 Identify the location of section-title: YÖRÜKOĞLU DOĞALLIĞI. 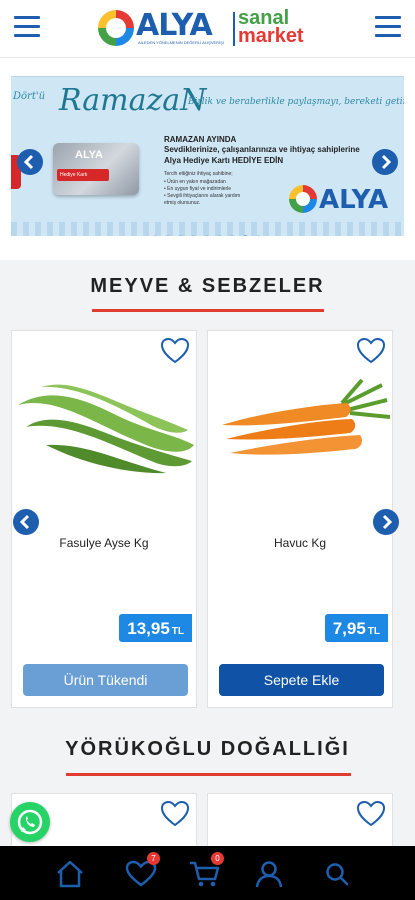
(207, 749).